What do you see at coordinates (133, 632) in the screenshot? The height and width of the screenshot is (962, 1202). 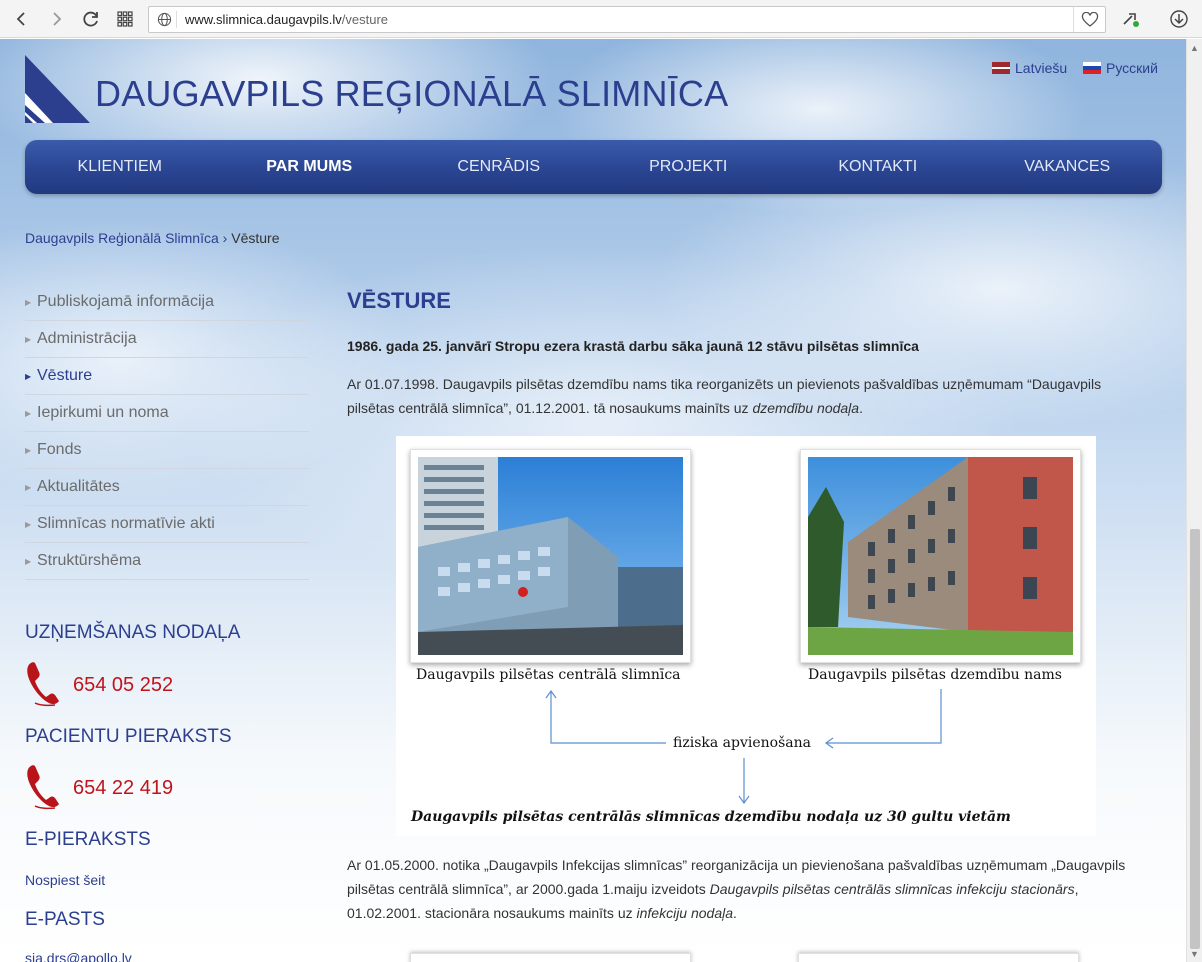 I see `reception-heading: UZŅEMŠANAS NODAĻA` at bounding box center [133, 632].